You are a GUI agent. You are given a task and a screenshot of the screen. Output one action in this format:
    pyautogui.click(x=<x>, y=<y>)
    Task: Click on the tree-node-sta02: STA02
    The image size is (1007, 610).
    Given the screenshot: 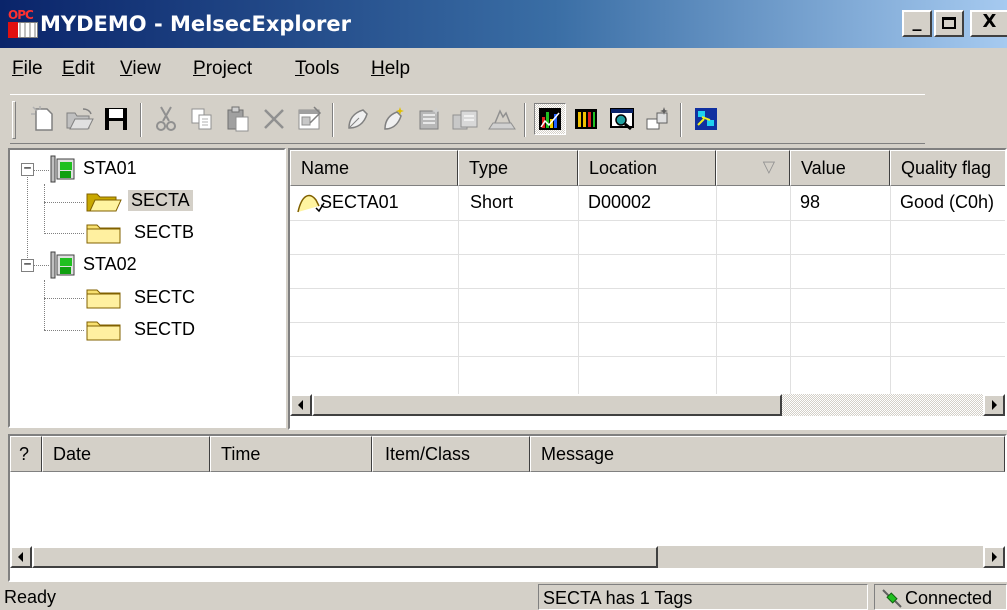 What is the action you would take?
    pyautogui.click(x=110, y=264)
    